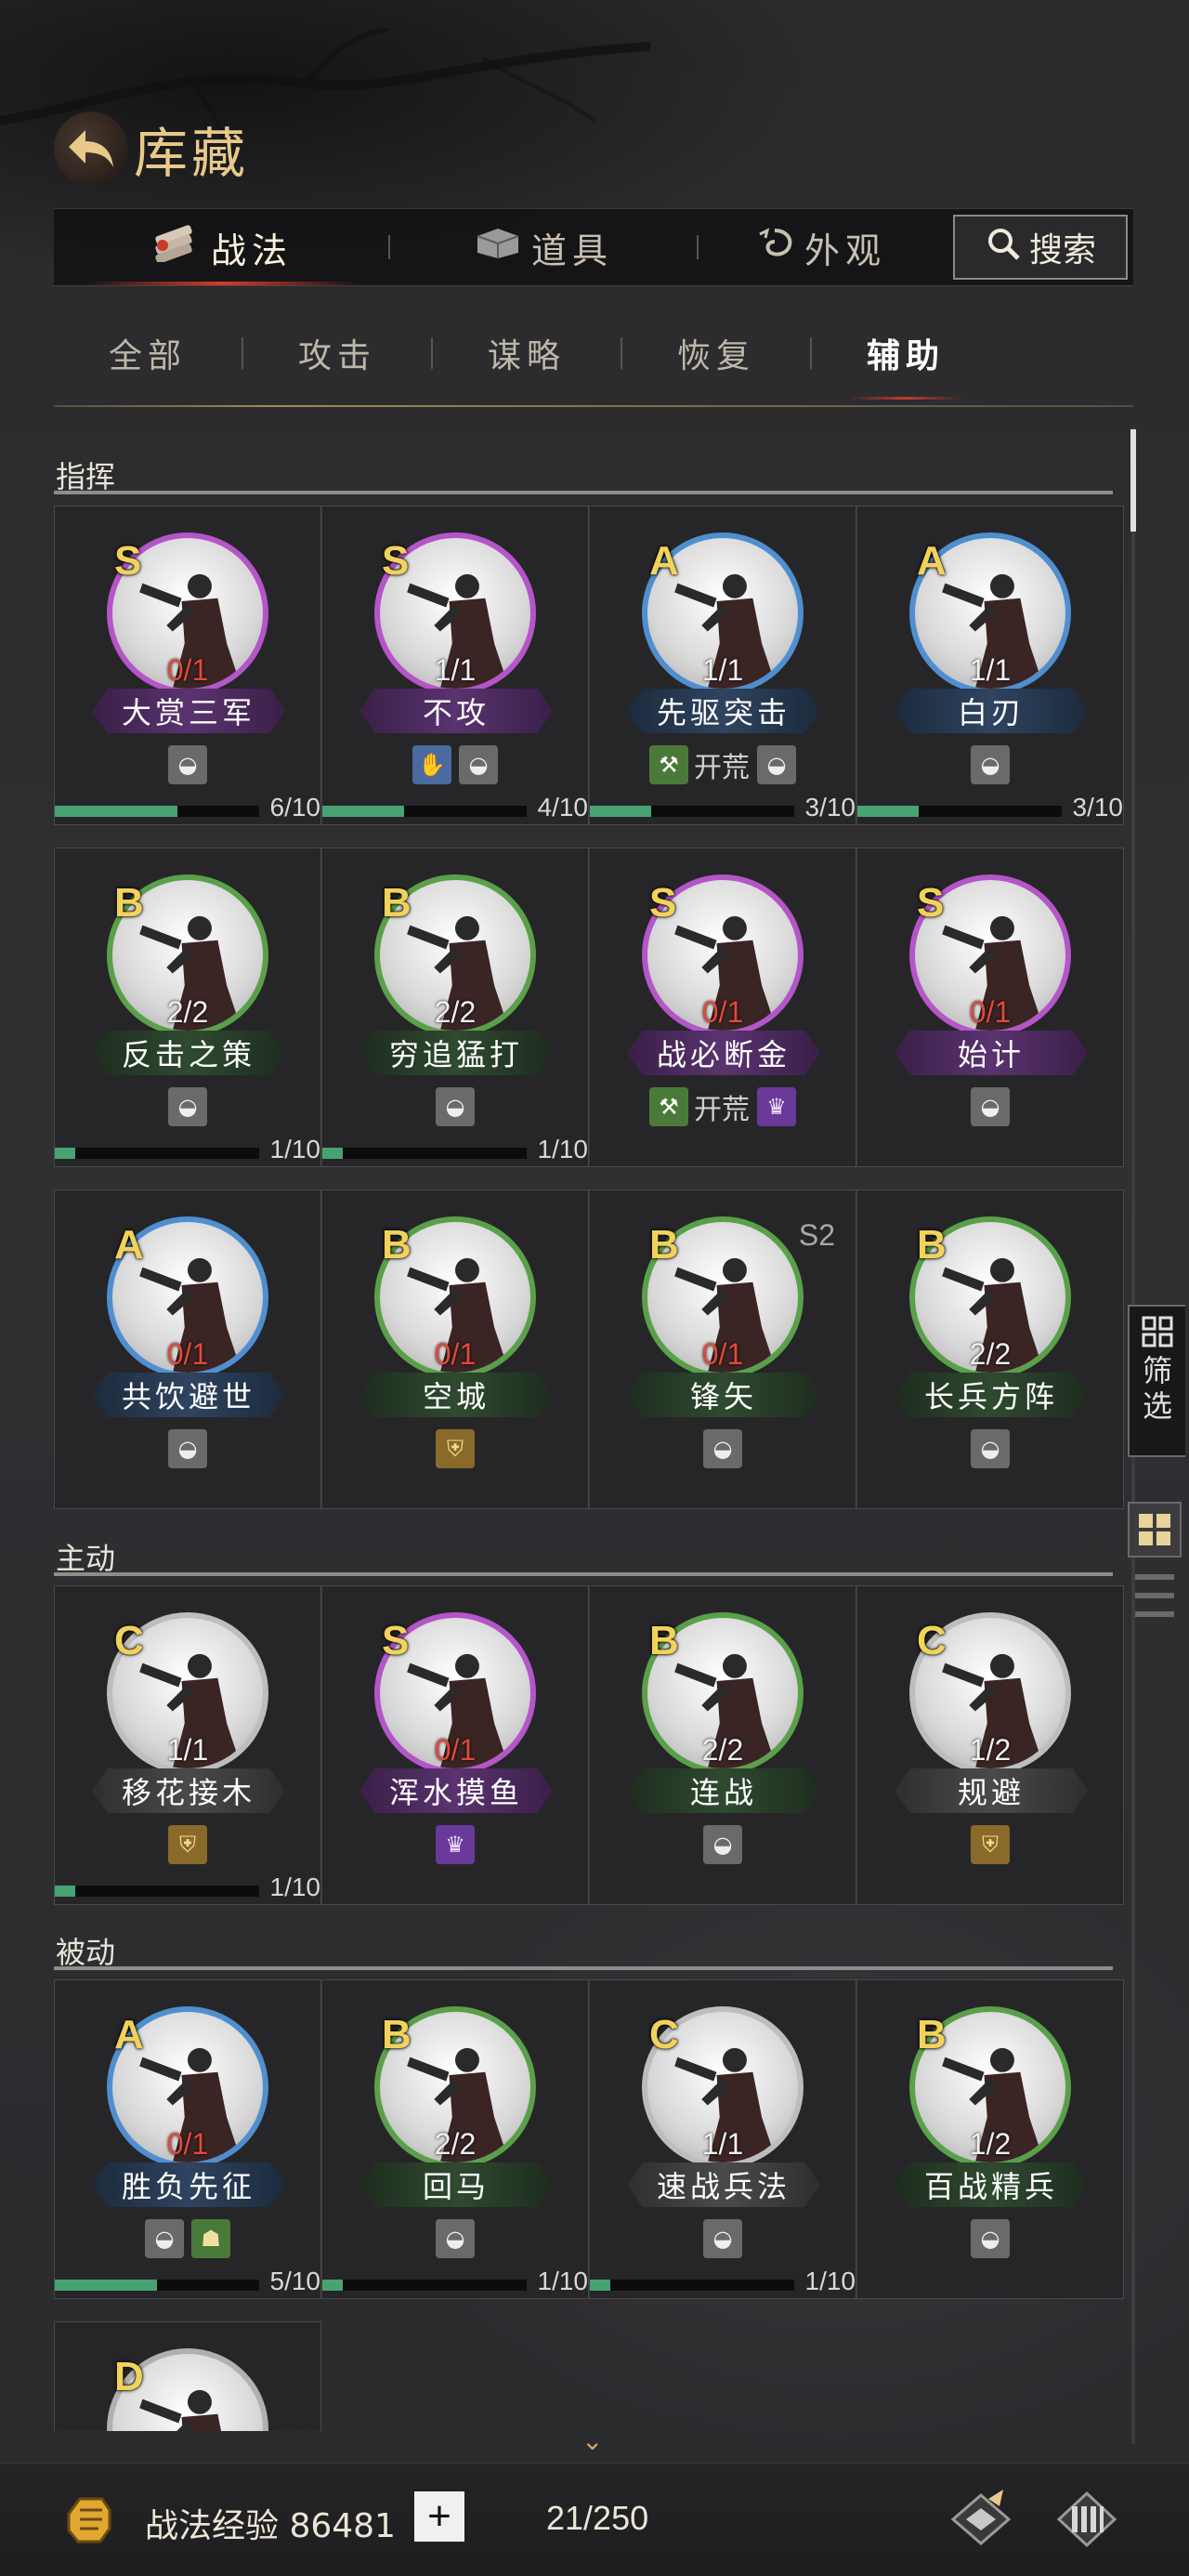  Describe the element at coordinates (455, 1448) in the screenshot. I see `skill-tags: ⛨` at that location.